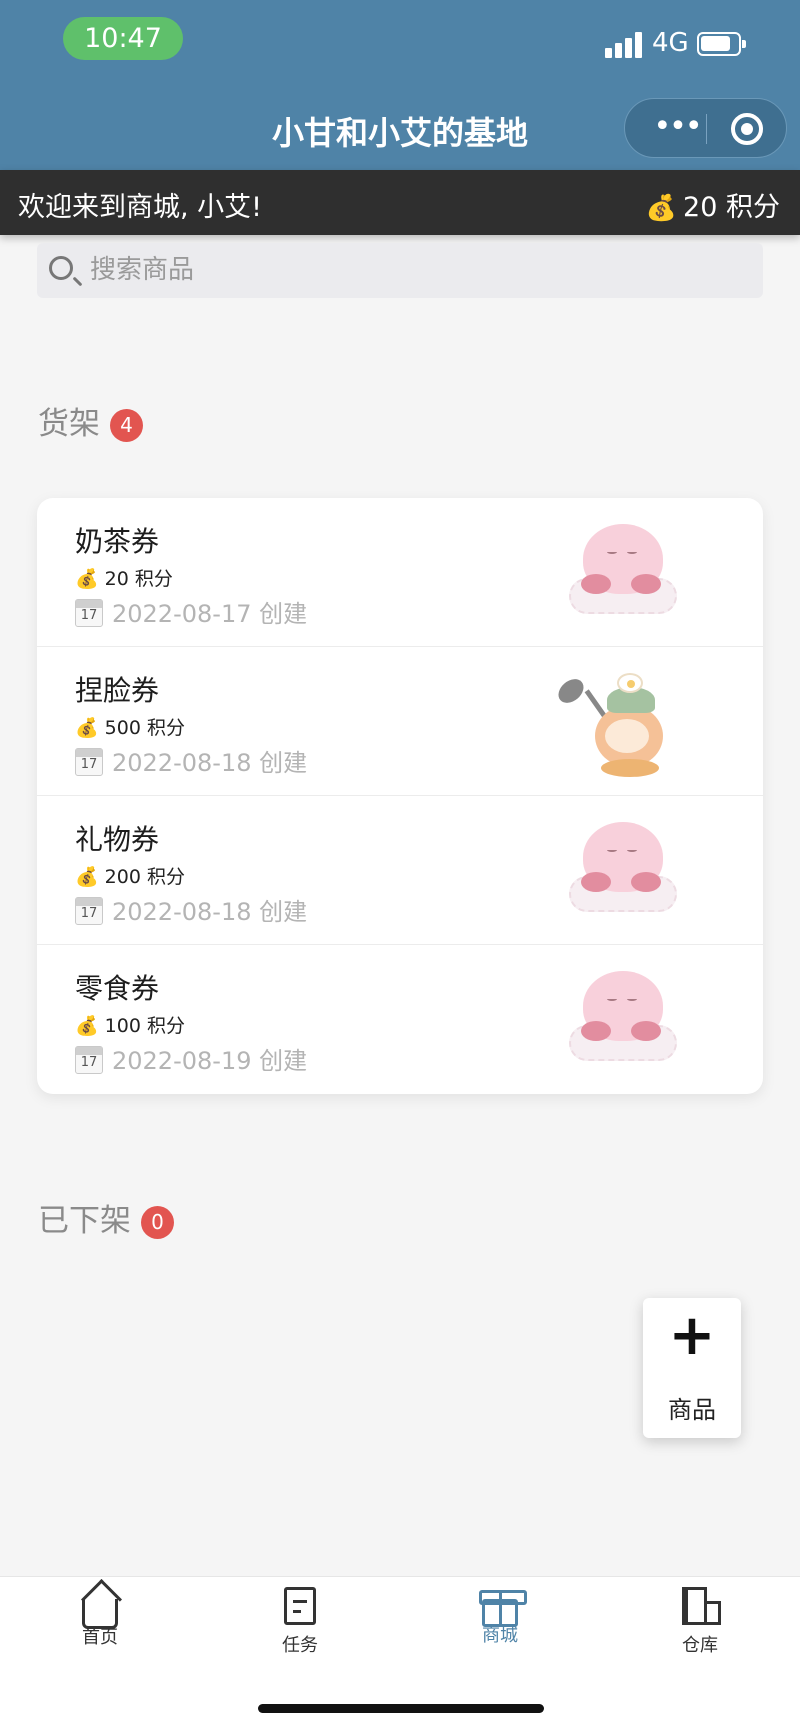  Describe the element at coordinates (692, 1410) in the screenshot. I see `add-product-label: 商品` at that location.